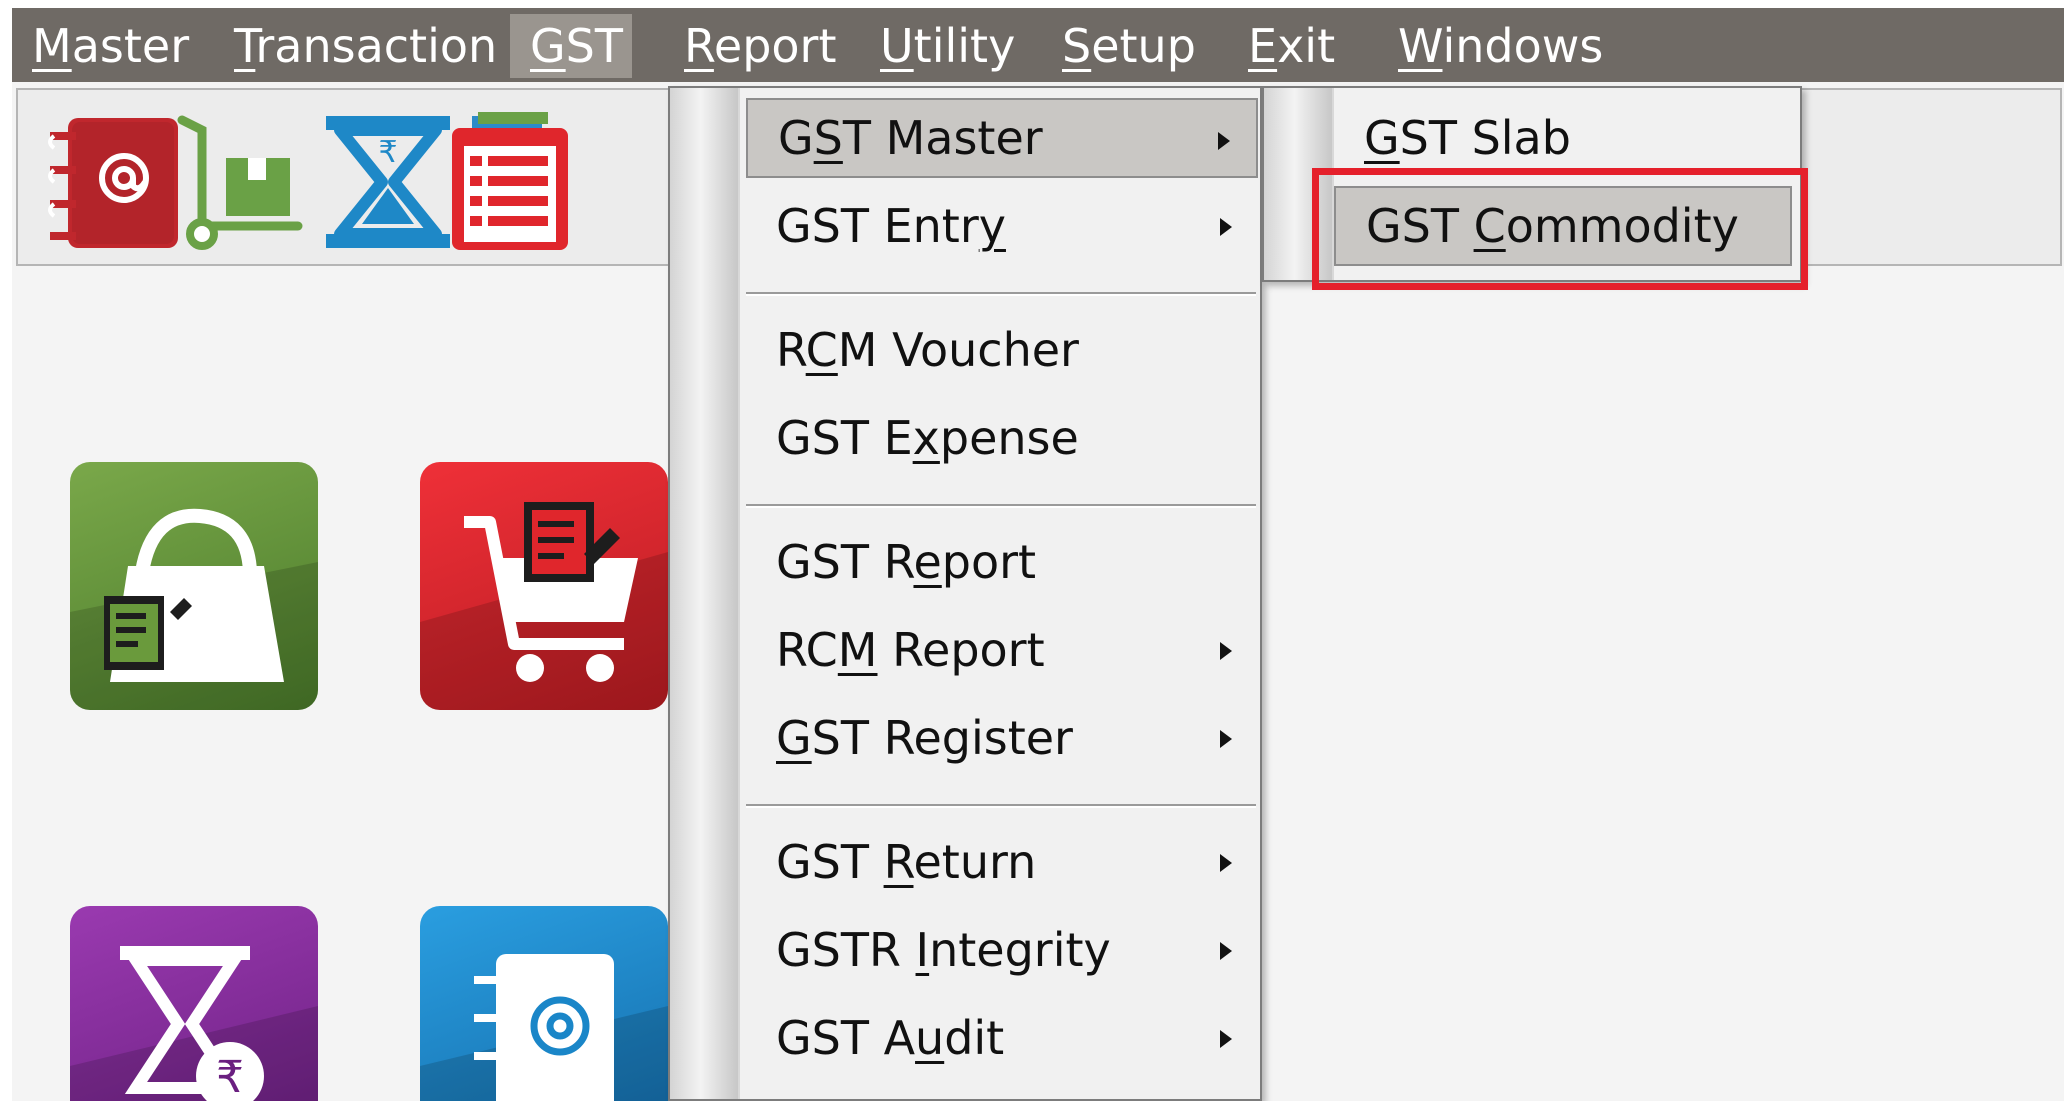 Image resolution: width=2064 pixels, height=1101 pixels. I want to click on menu-item-gst-return: GST Return, so click(1002, 862).